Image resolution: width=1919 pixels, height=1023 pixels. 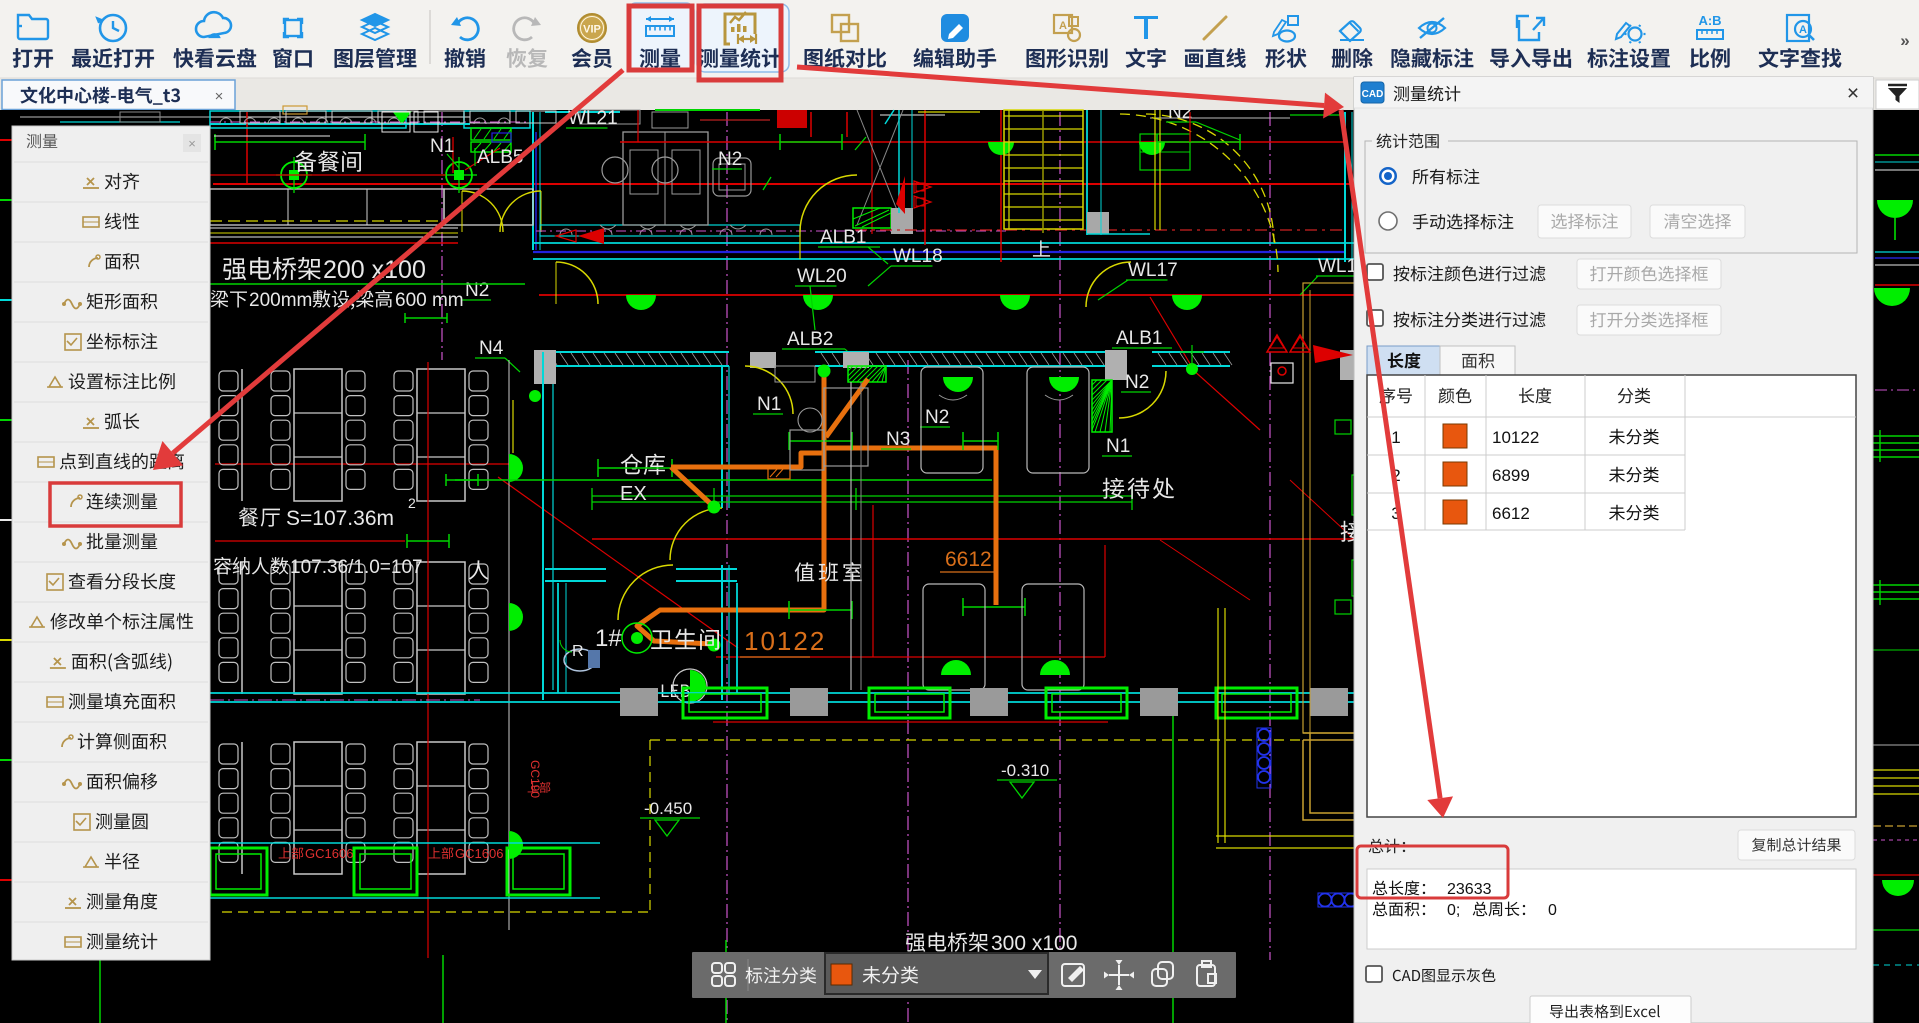 What do you see at coordinates (1395, 437) in the screenshot?
I see `svg-text: 1` at bounding box center [1395, 437].